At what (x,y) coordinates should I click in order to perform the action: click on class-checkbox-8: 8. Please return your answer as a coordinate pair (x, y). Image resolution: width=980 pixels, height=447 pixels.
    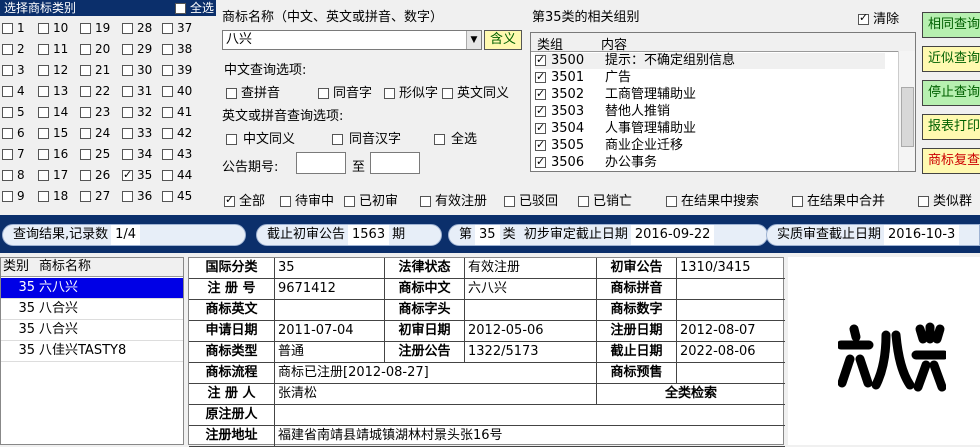
    Looking at the image, I should click on (13, 175).